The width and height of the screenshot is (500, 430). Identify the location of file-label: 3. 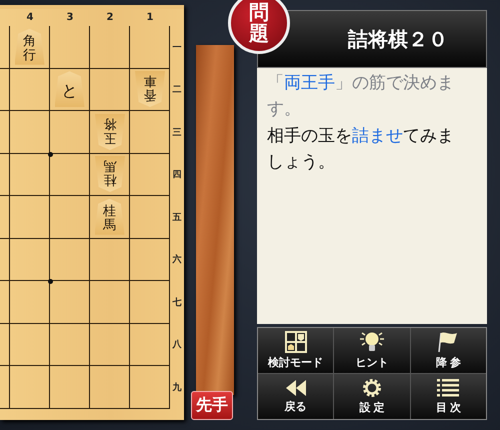
(70, 17).